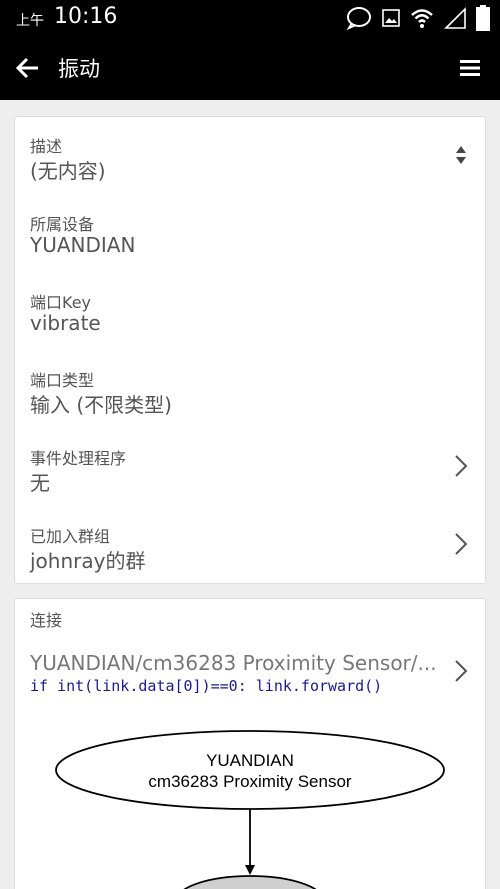 This screenshot has height=889, width=500. I want to click on description-label: 描述, so click(46, 146).